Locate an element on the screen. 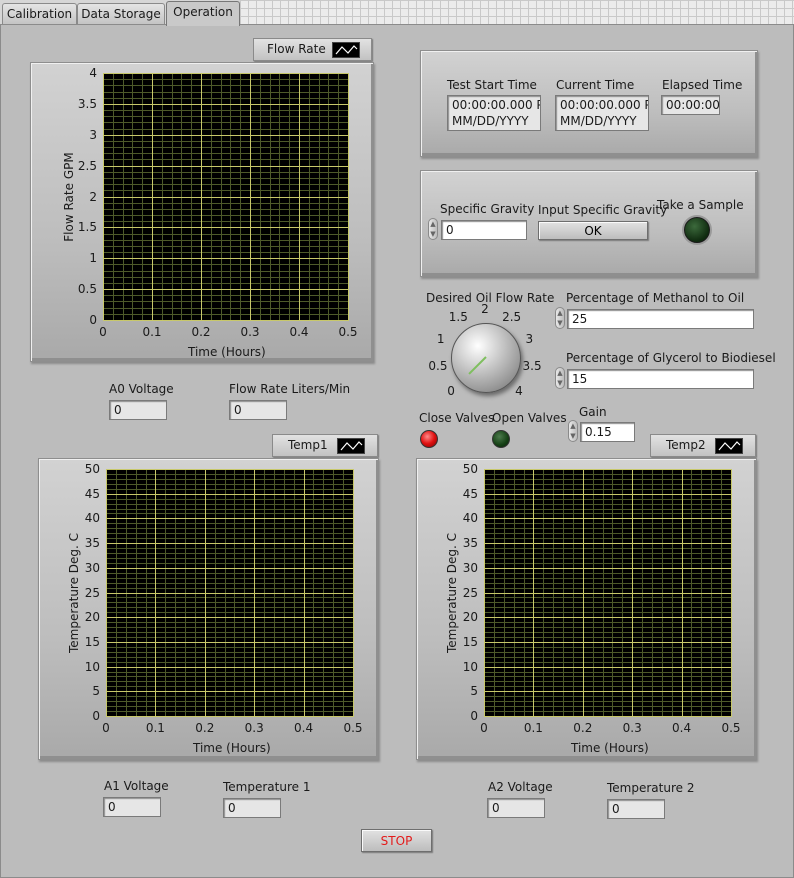  knob-tick-label: 1 is located at coordinates (440, 338).